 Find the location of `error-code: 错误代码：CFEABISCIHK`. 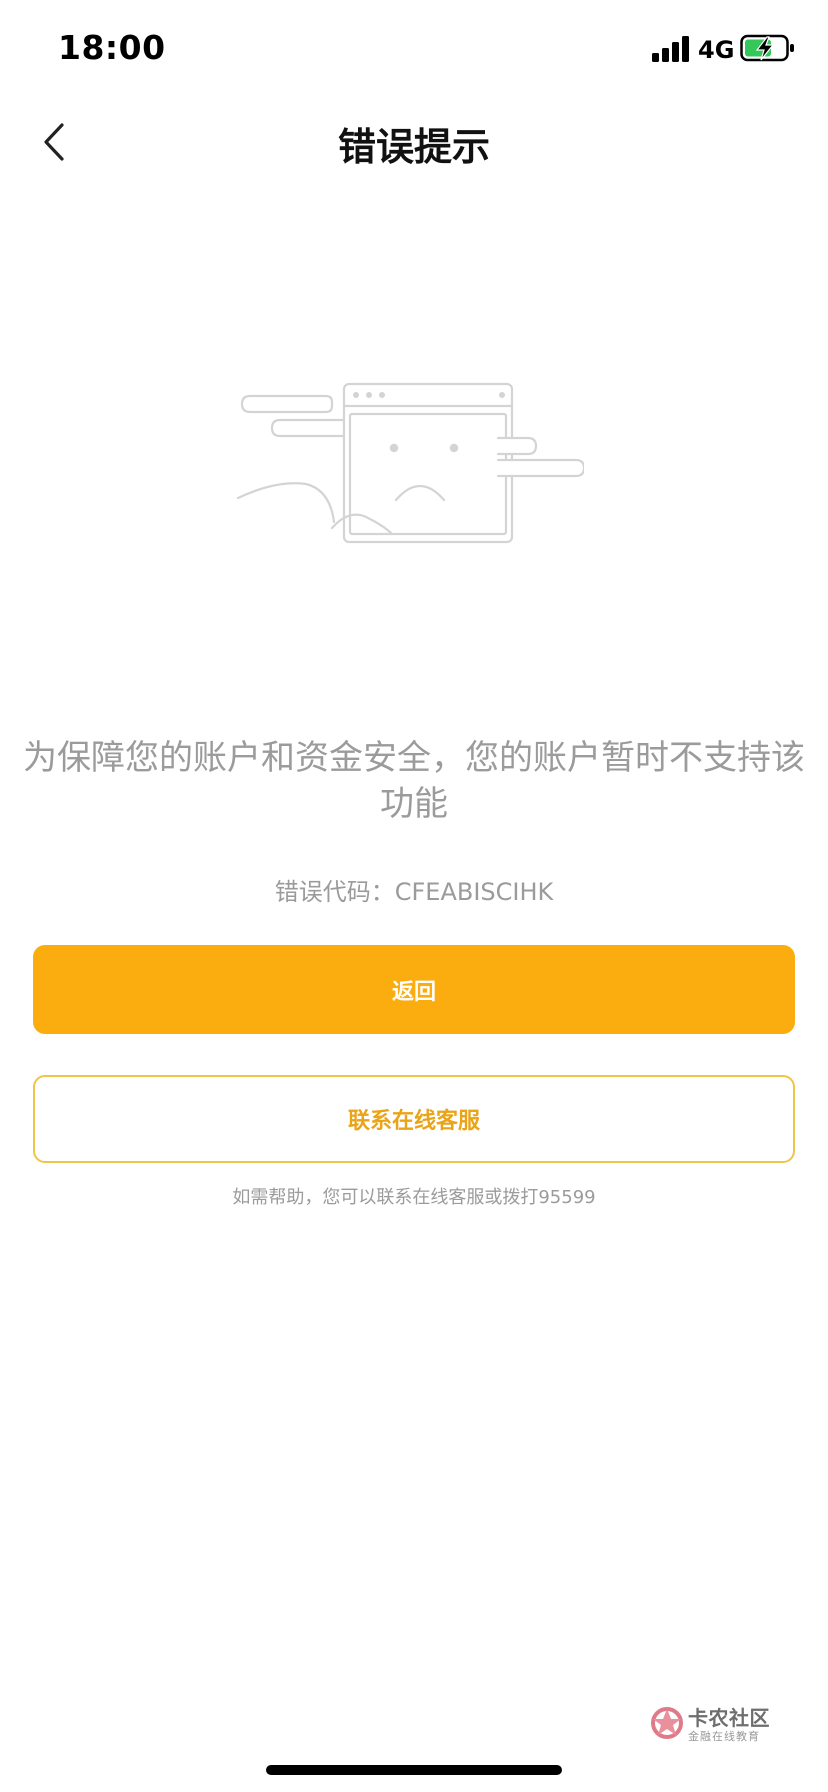

error-code: 错误代码：CFEABISCIHK is located at coordinates (414, 892).